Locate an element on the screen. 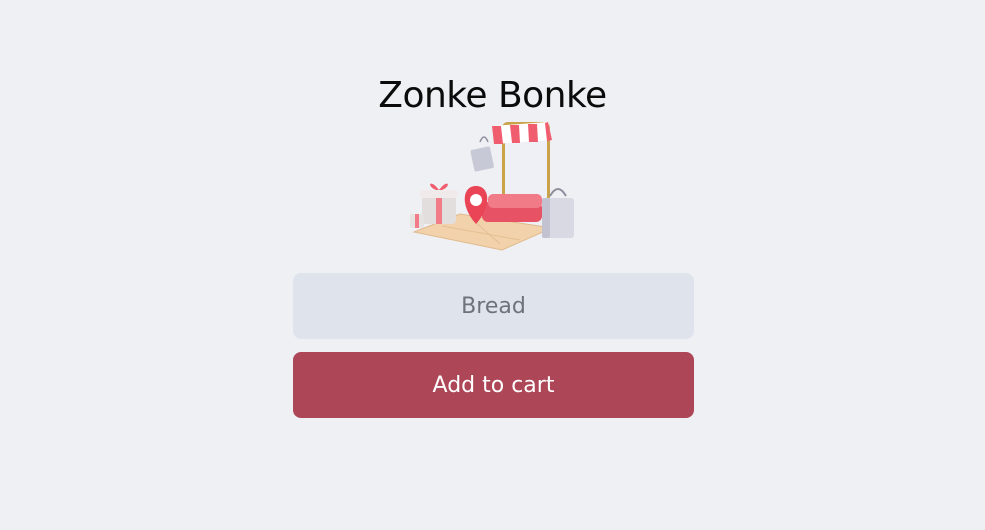 Image resolution: width=985 pixels, height=530 pixels. item-input is located at coordinates (493, 306).